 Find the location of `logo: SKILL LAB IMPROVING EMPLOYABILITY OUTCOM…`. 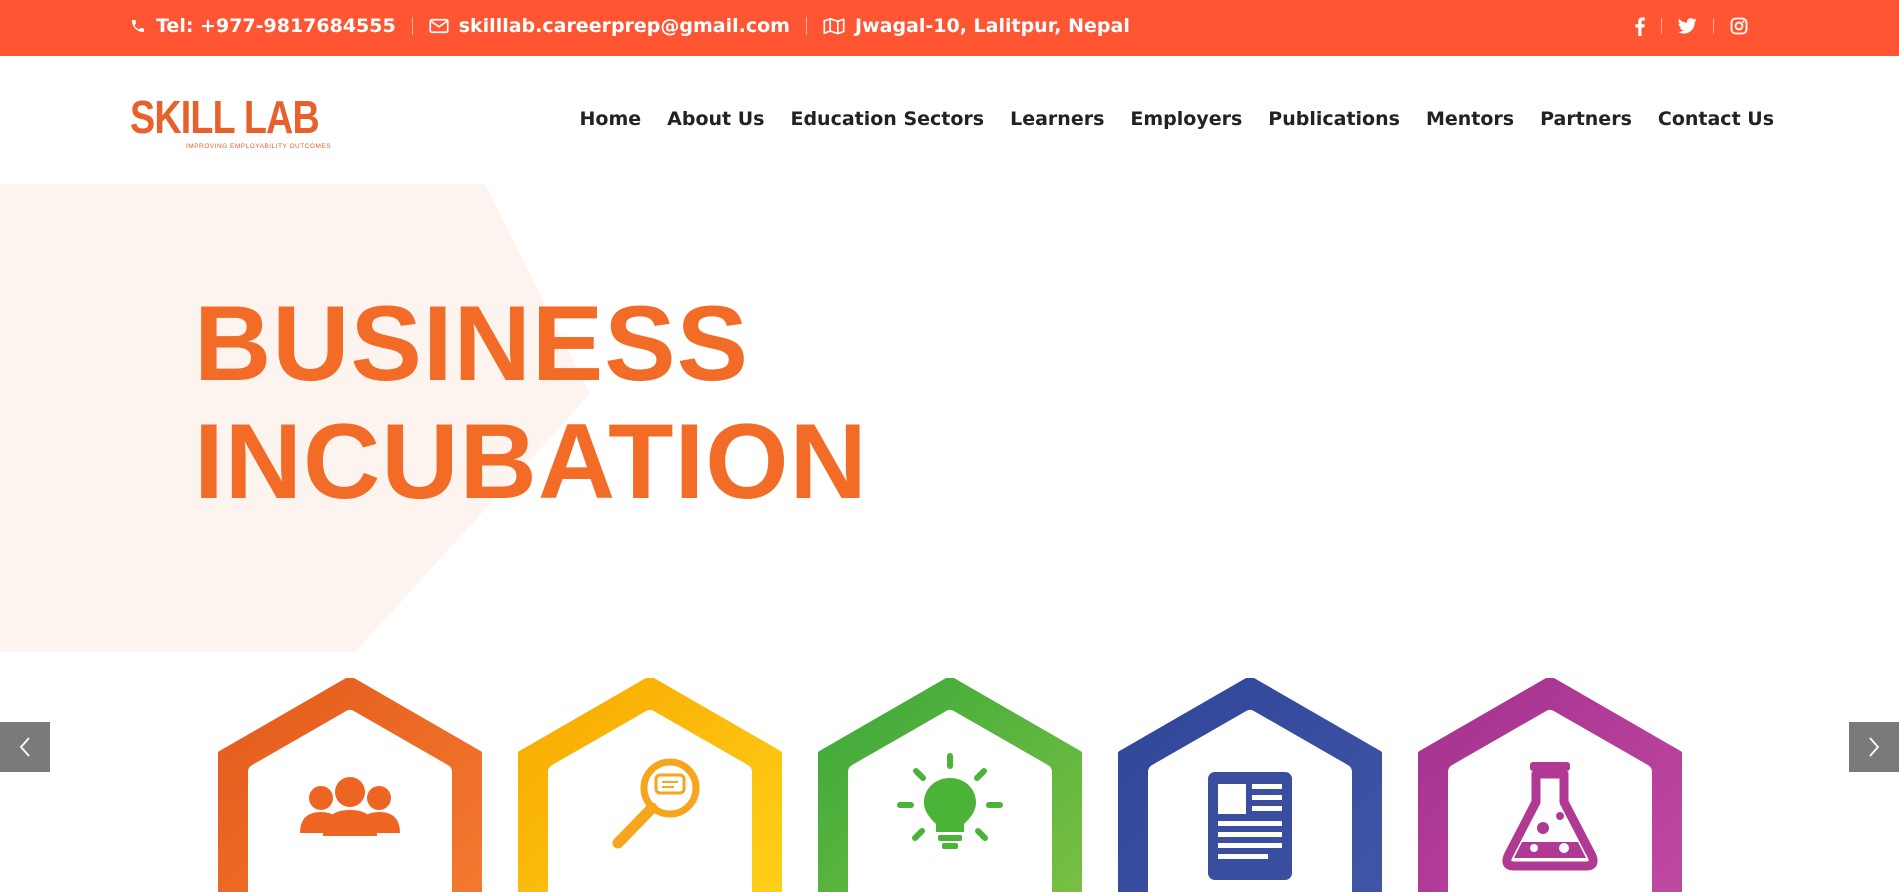

logo: SKILL LAB IMPROVING EMPLOYABILITY OUTCOM… is located at coordinates (231, 122).